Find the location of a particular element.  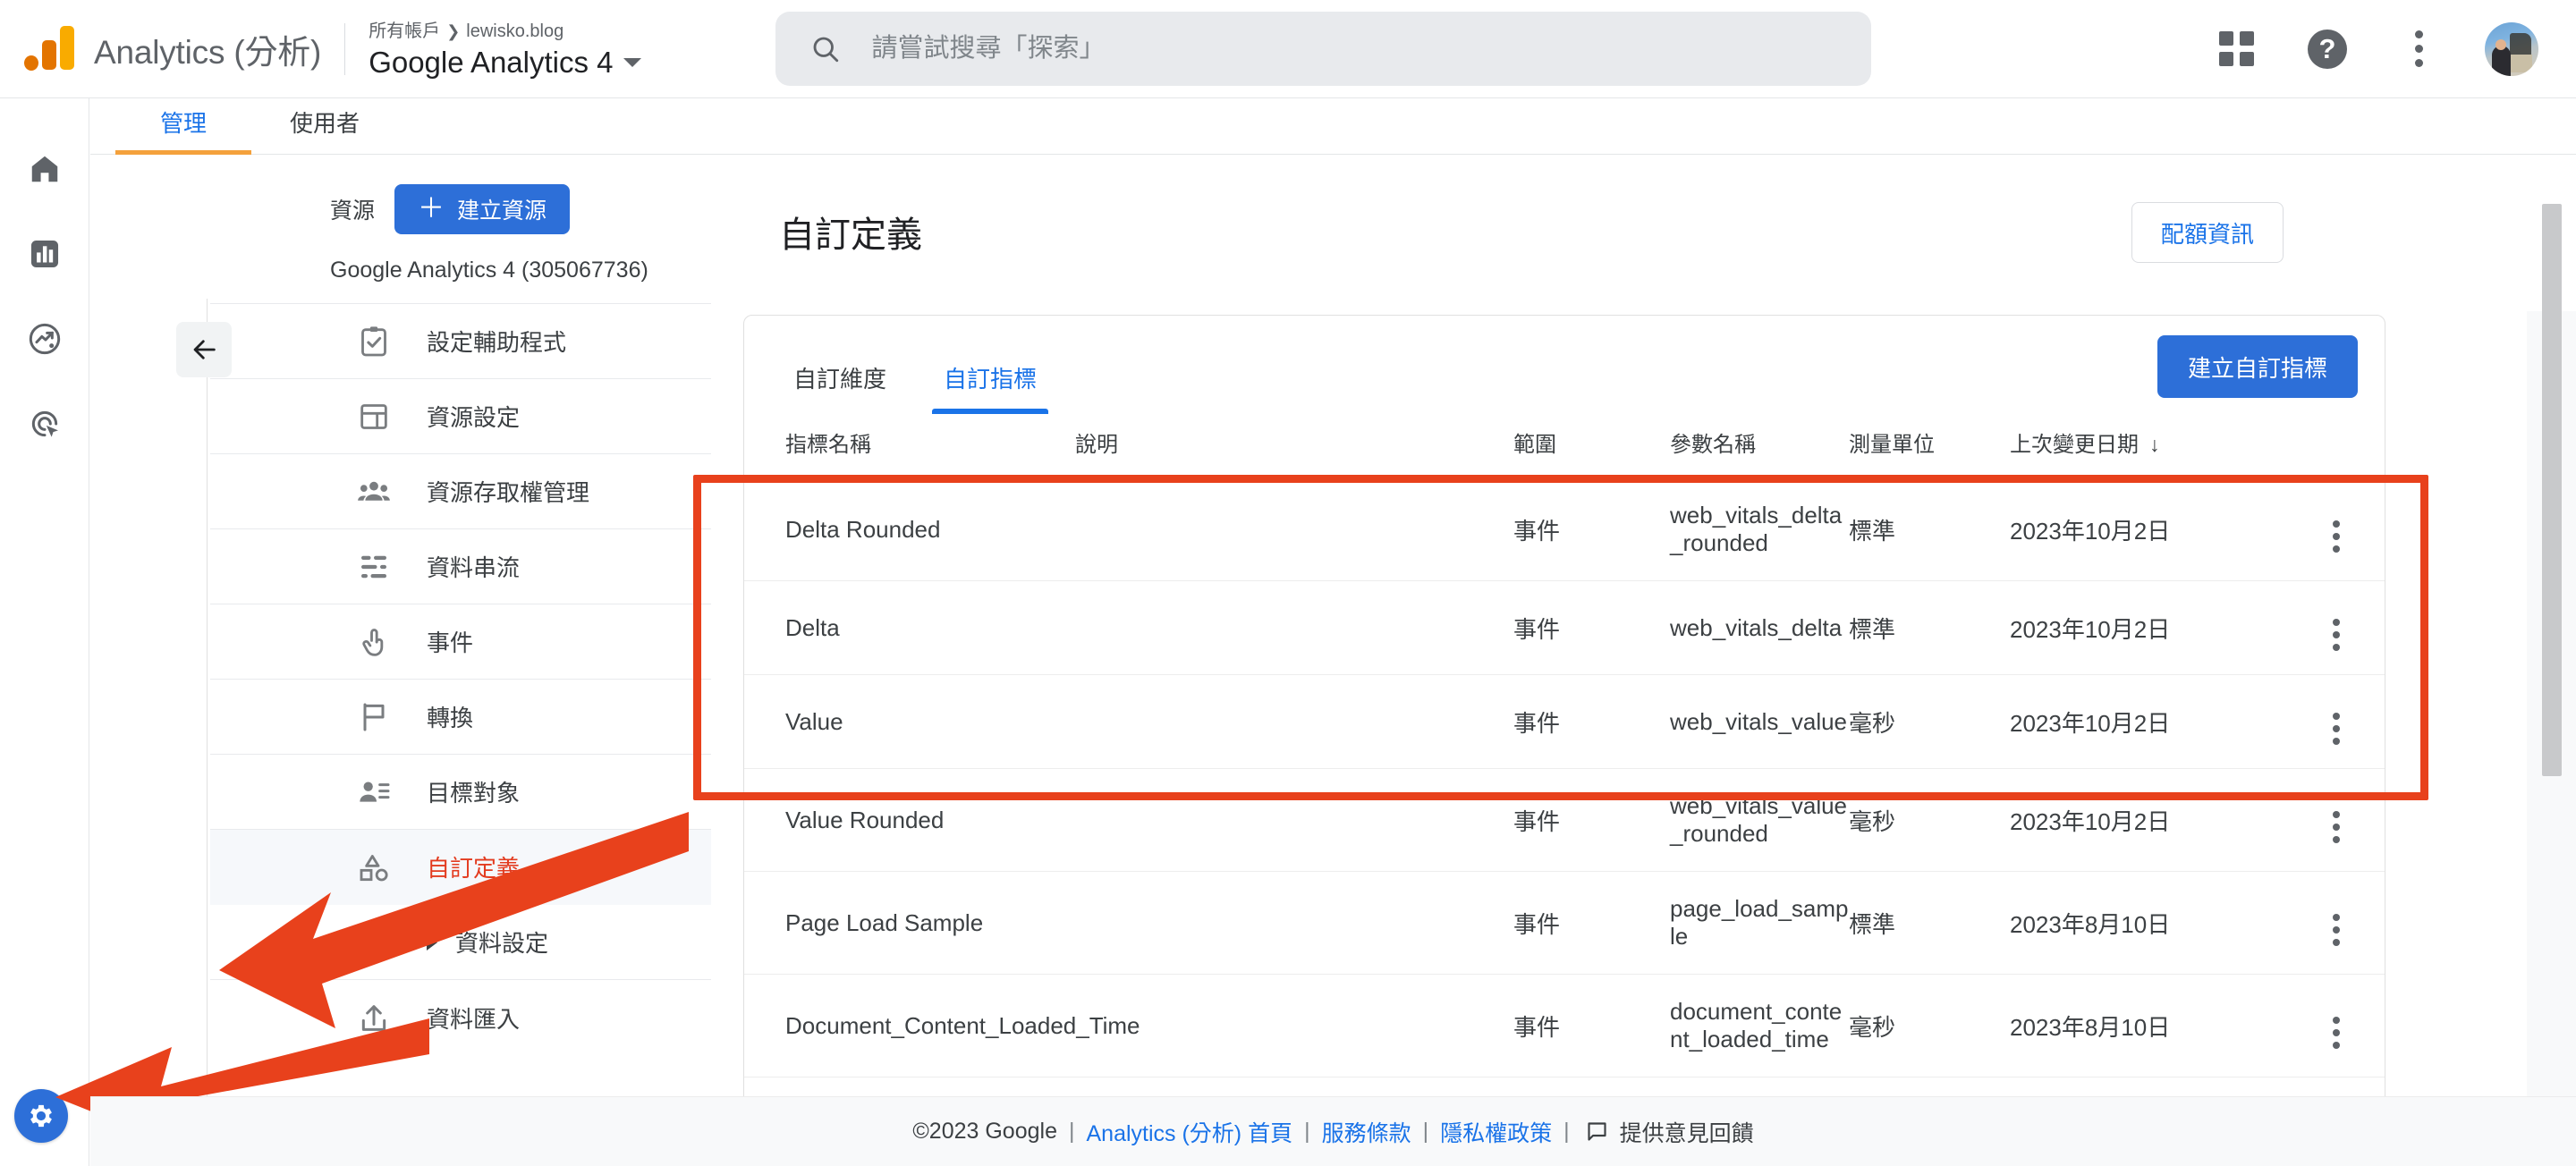

sidebar-item-label: 資料串流 is located at coordinates (474, 567).